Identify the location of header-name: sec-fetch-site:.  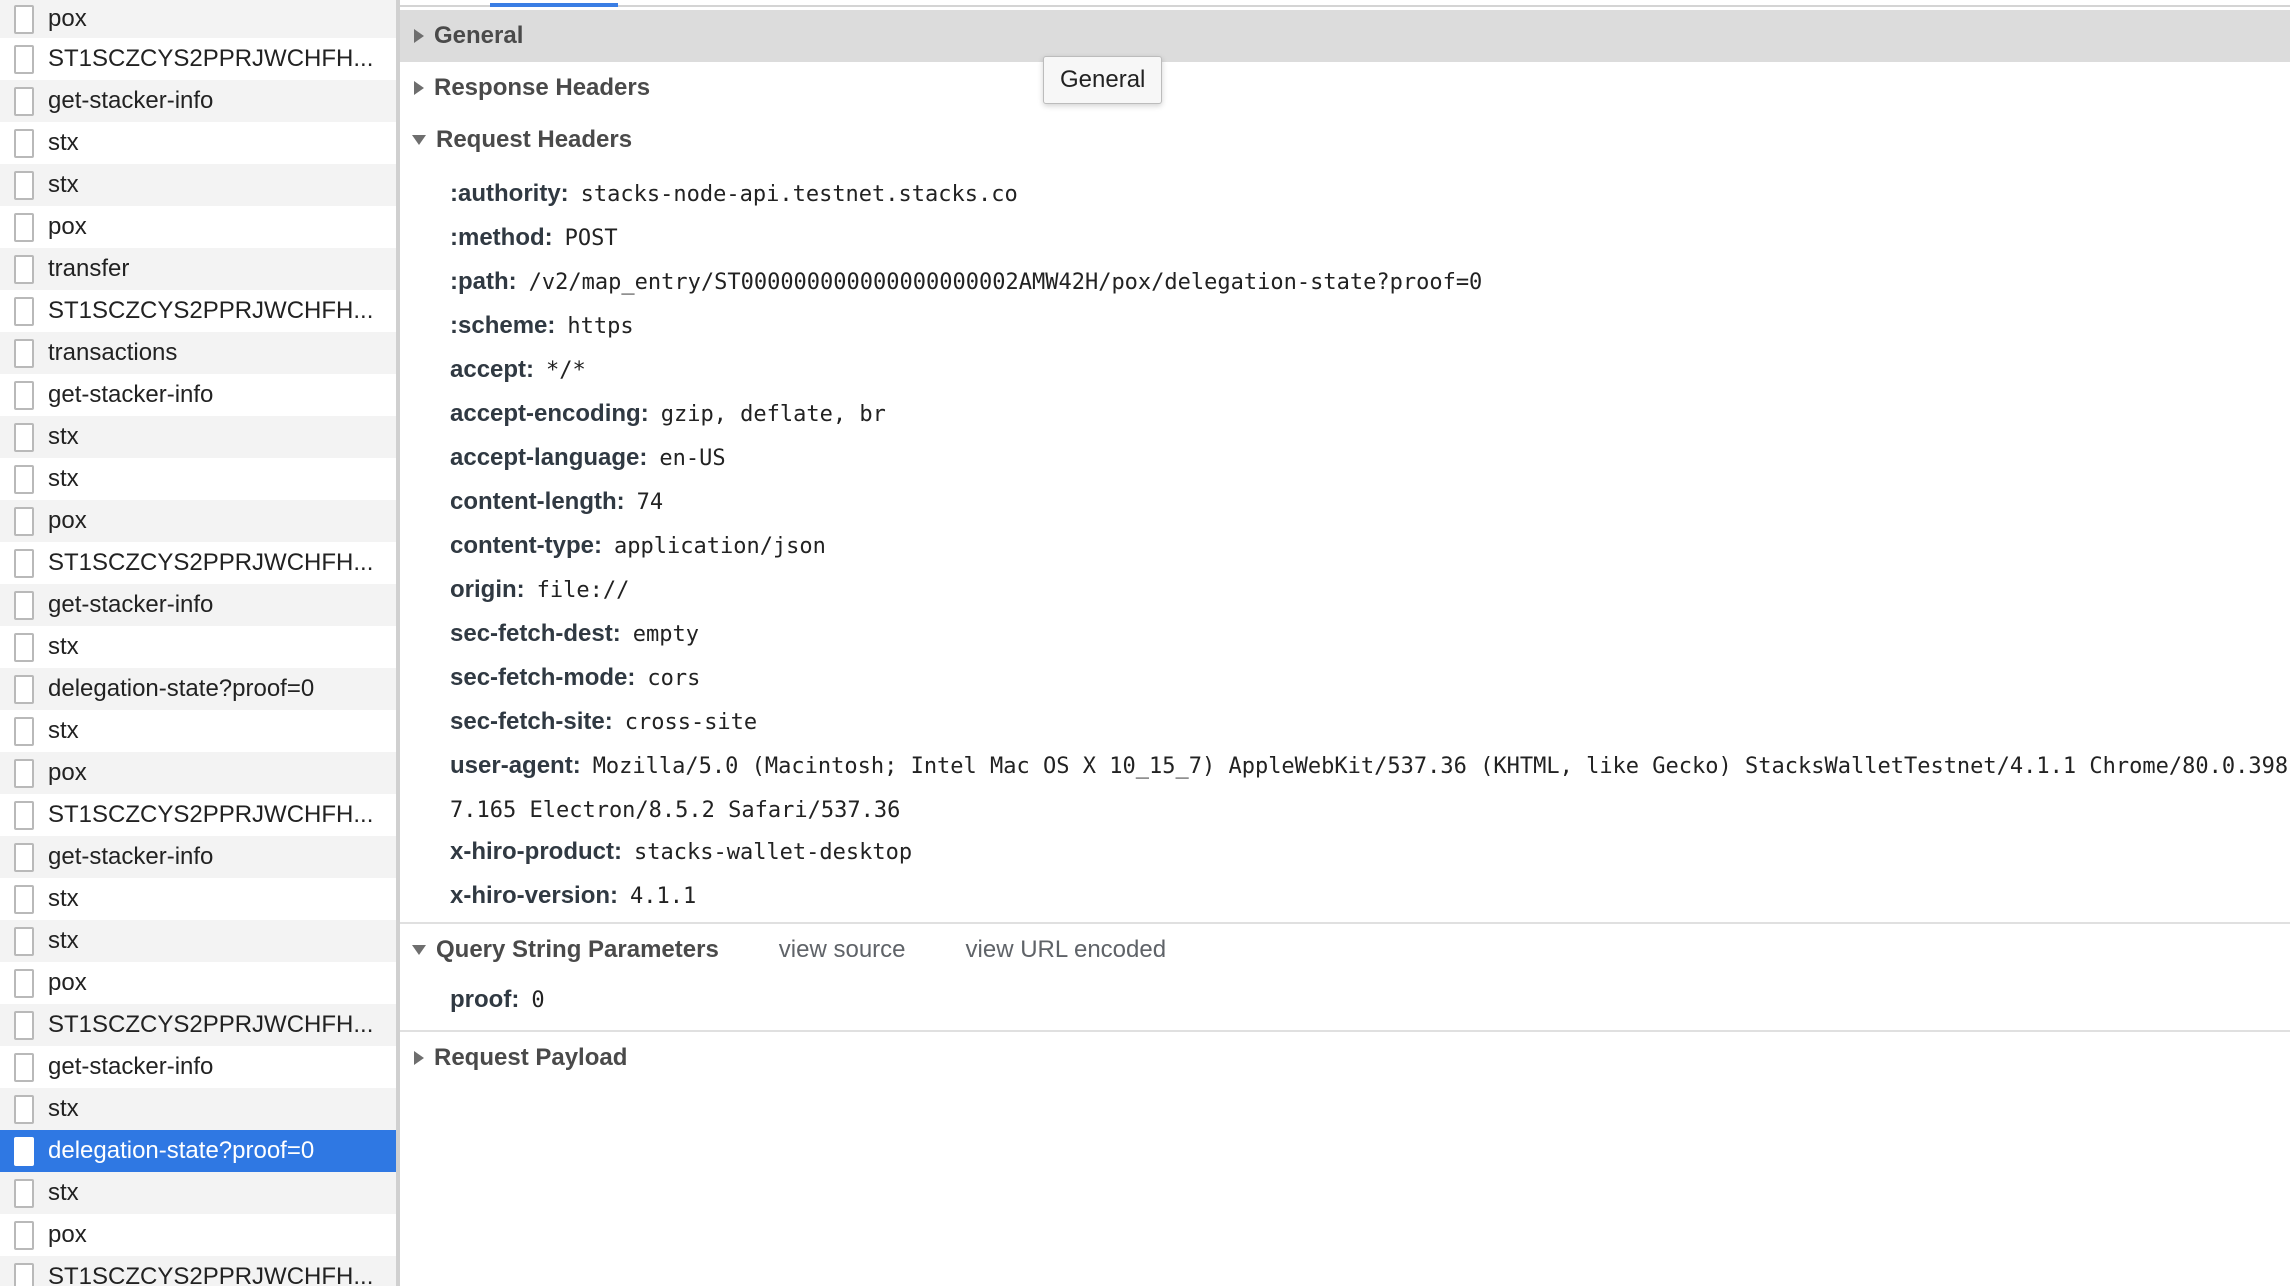
(531, 721).